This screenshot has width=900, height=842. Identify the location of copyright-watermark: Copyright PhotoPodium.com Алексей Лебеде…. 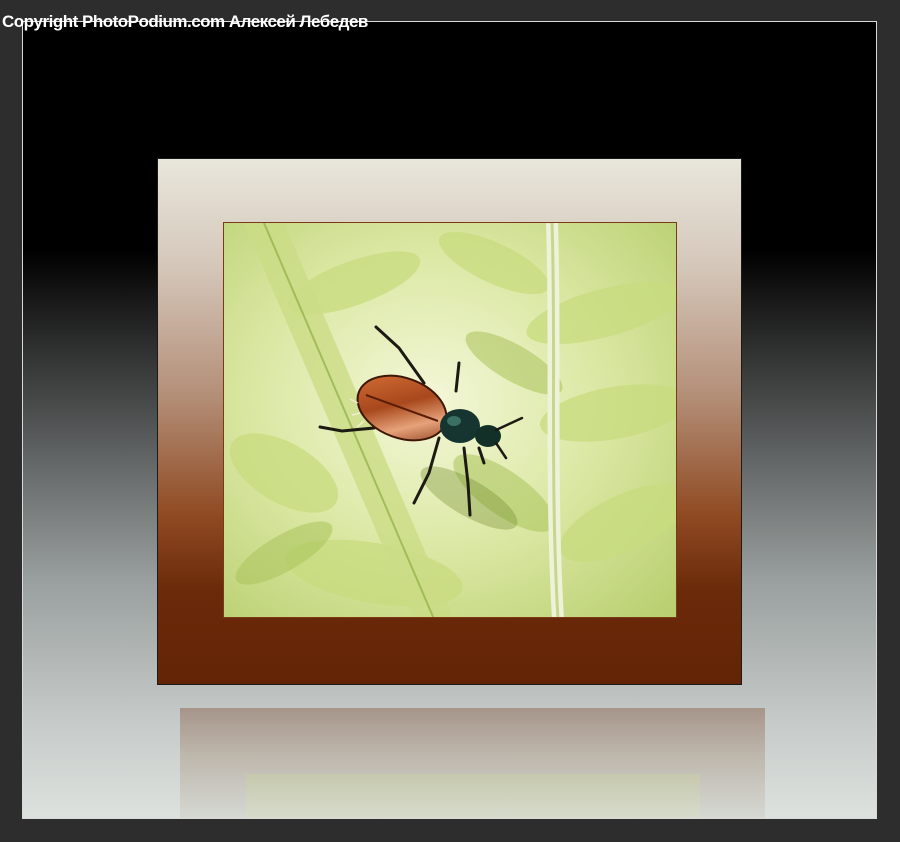
(185, 21).